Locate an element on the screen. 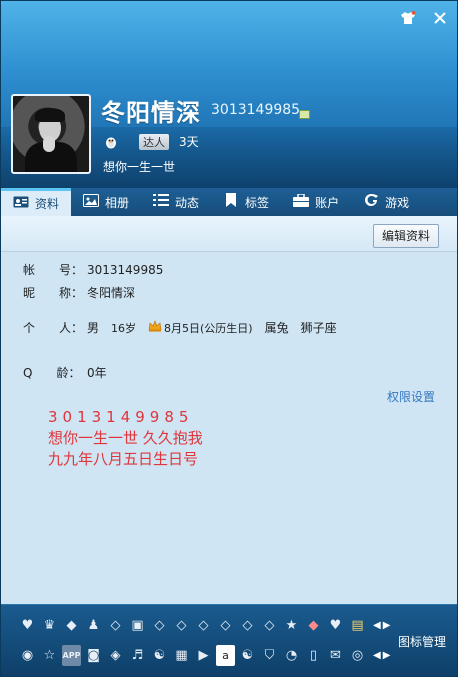 This screenshot has width=458, height=677. icon-manage-button: 图标管理 is located at coordinates (422, 641).